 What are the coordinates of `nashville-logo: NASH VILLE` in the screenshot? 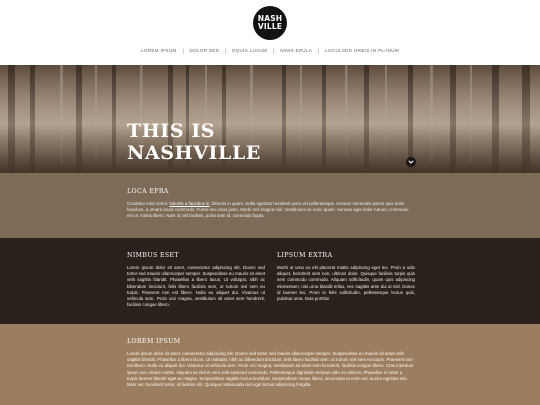 It's located at (270, 23).